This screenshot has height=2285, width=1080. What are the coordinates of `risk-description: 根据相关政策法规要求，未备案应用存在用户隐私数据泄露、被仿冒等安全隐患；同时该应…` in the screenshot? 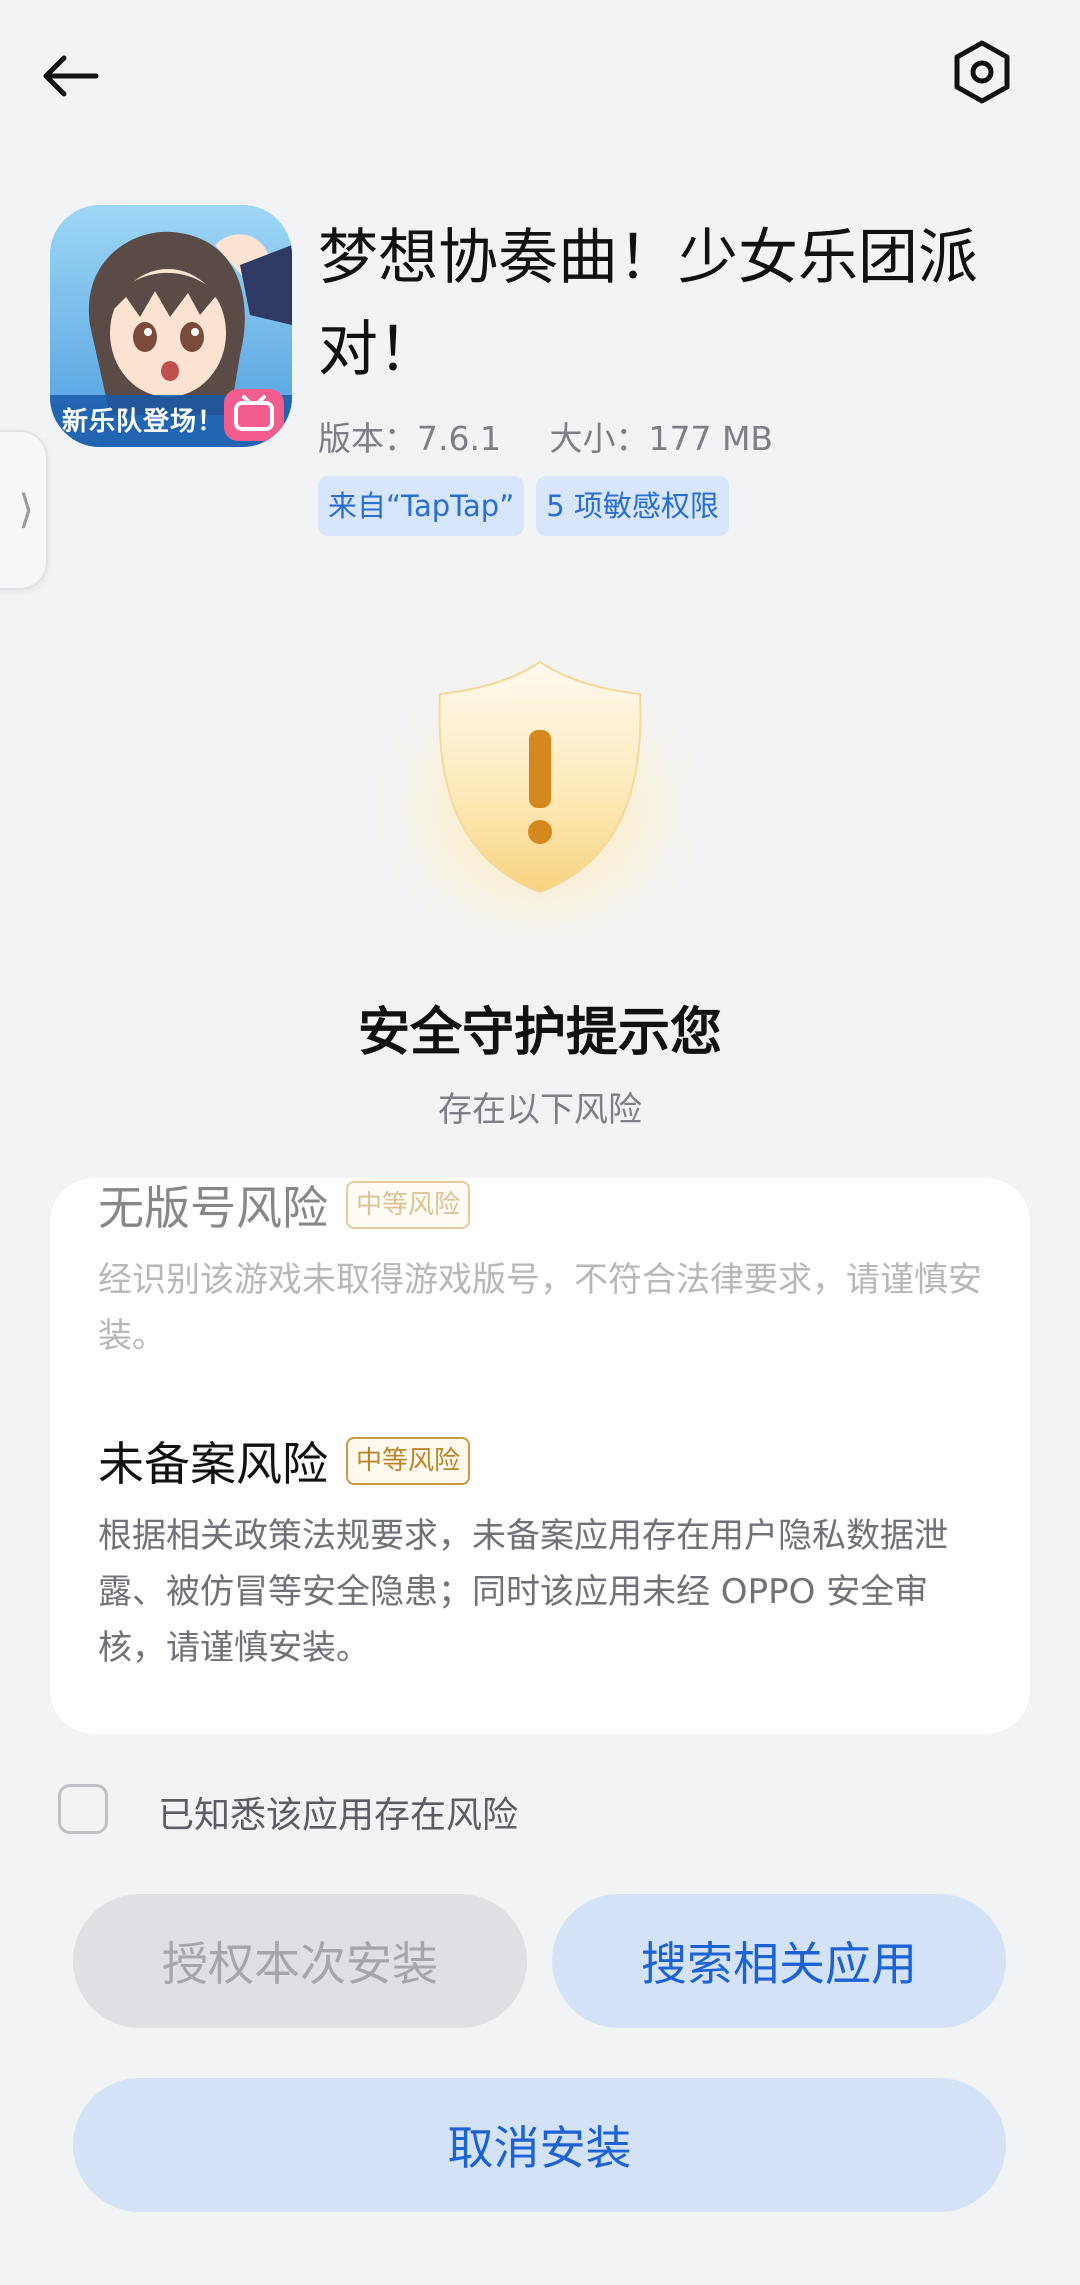 It's located at (523, 1592).